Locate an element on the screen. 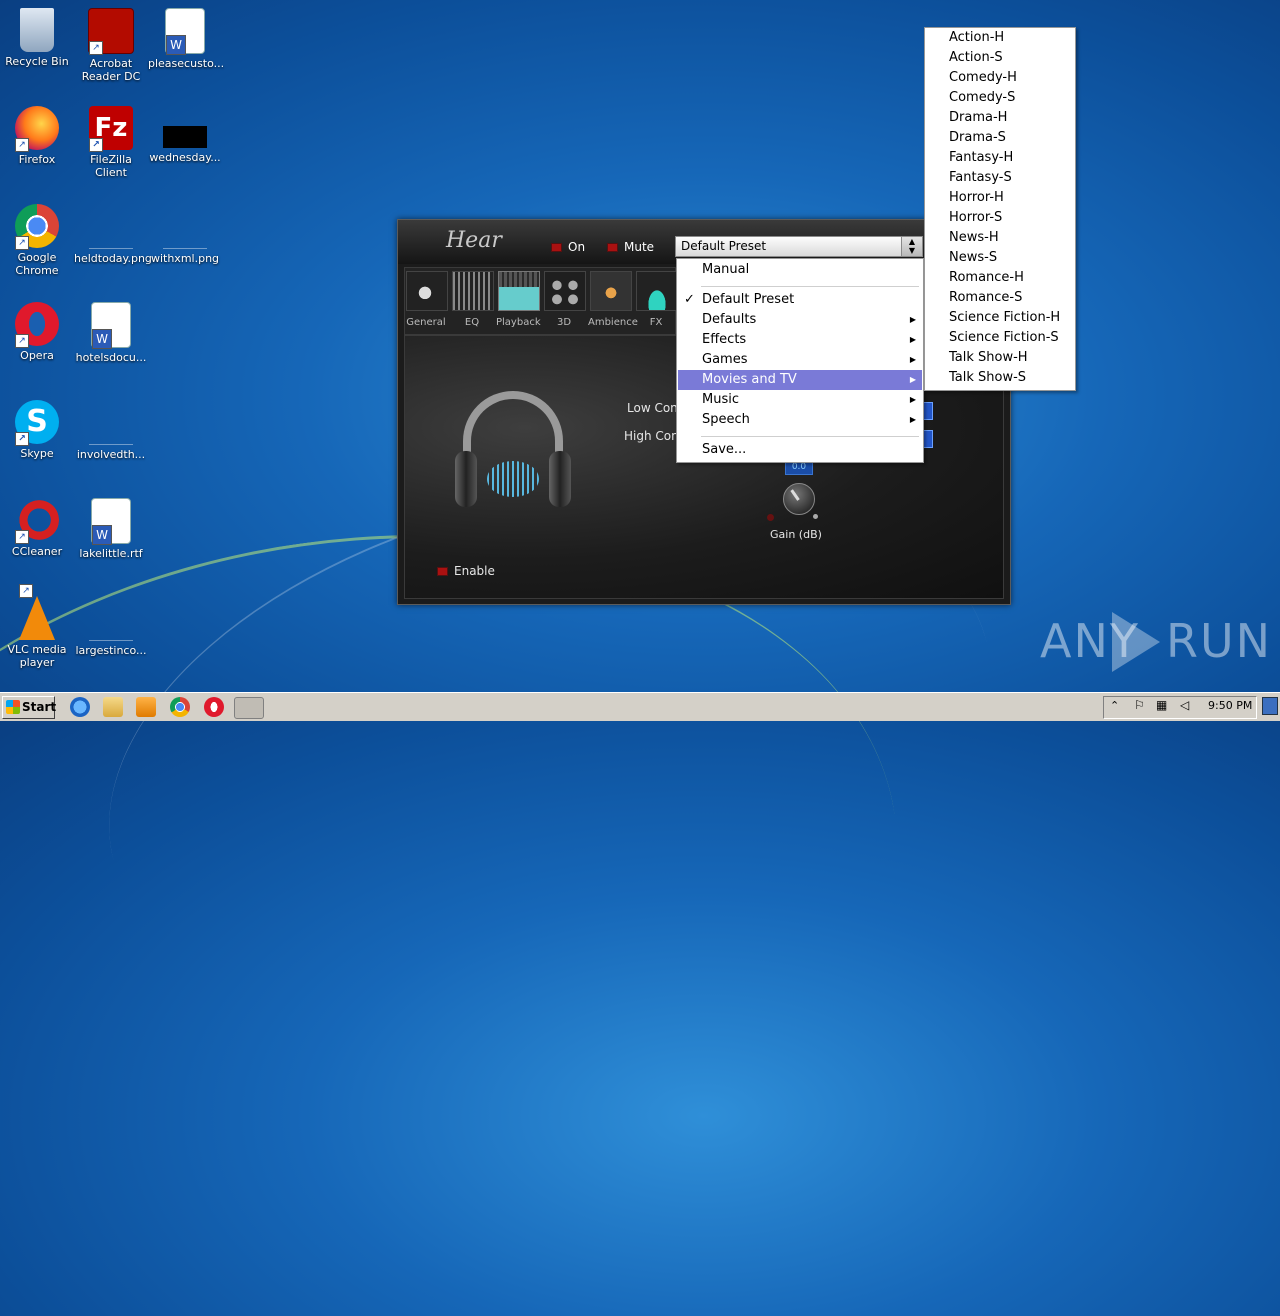 Image resolution: width=1280 pixels, height=1316 pixels. taskbar-clock: 9:50 PM is located at coordinates (1230, 705).